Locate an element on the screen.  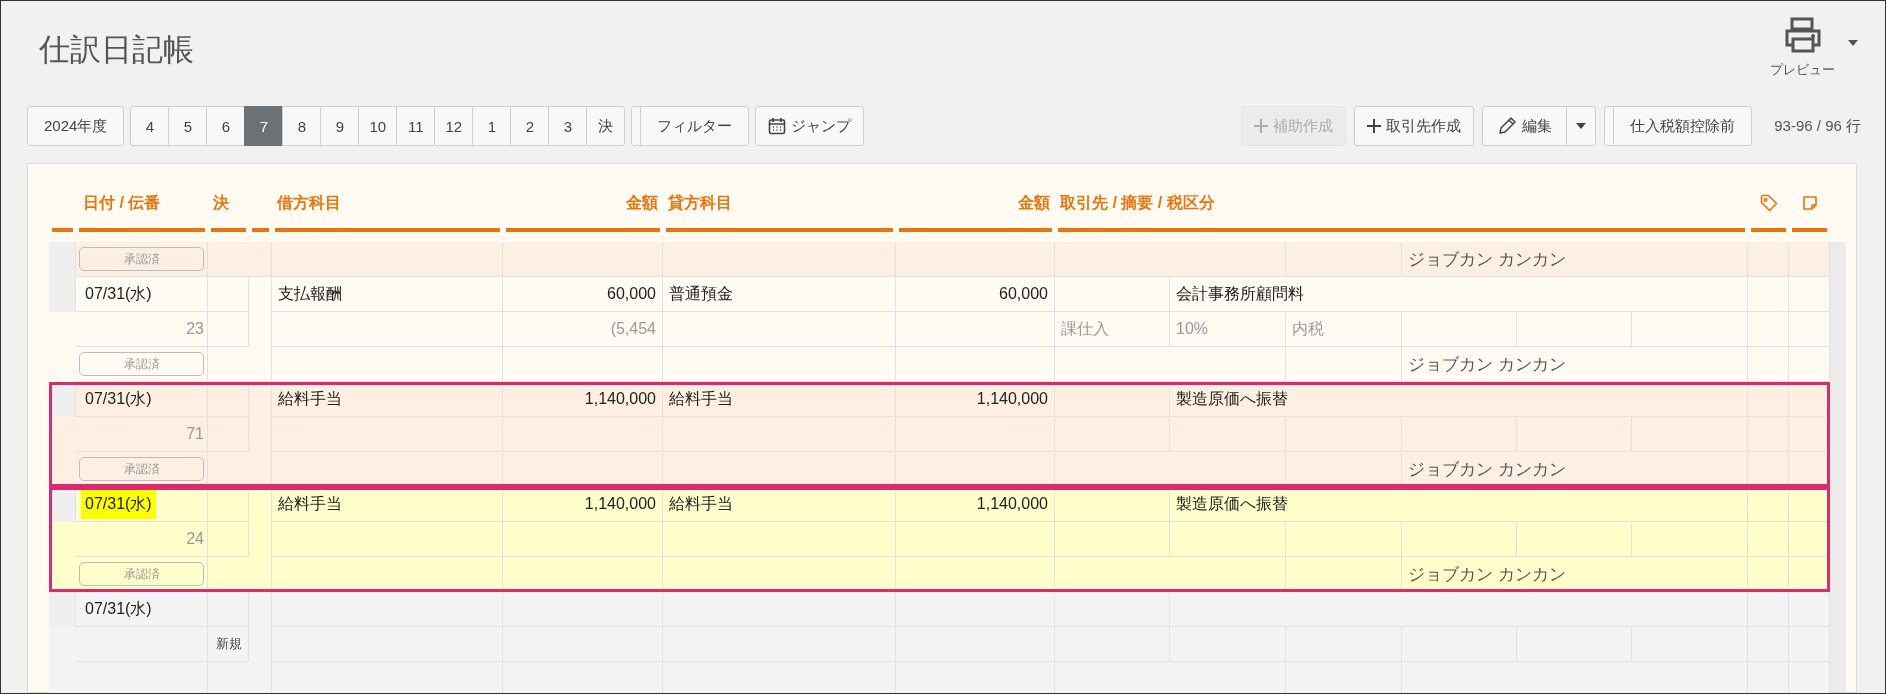
filter-button: フィルター is located at coordinates (695, 126).